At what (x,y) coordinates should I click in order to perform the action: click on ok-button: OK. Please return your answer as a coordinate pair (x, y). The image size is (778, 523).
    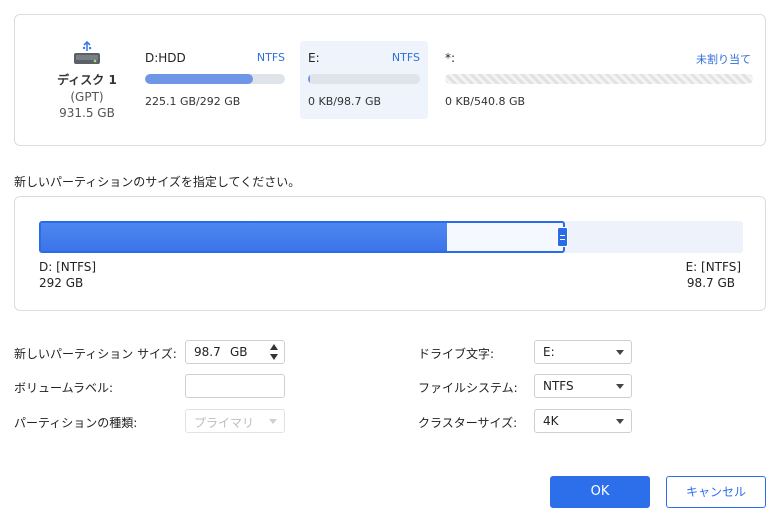
    Looking at the image, I should click on (600, 492).